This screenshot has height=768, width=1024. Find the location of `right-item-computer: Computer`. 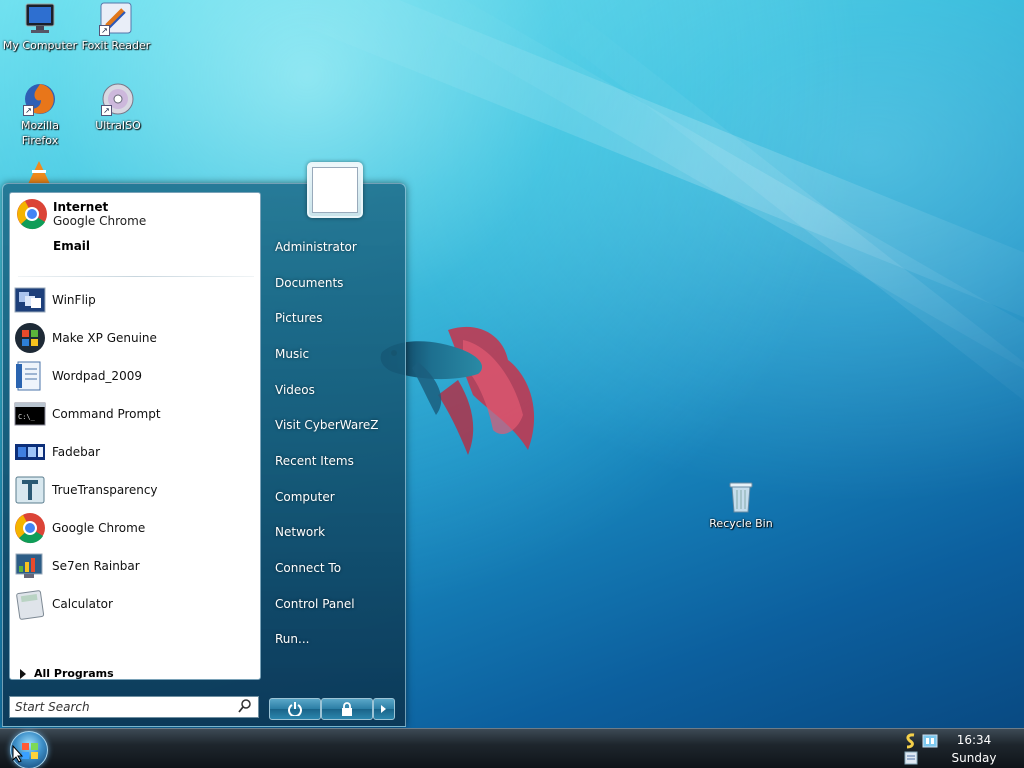

right-item-computer: Computer is located at coordinates (337, 497).